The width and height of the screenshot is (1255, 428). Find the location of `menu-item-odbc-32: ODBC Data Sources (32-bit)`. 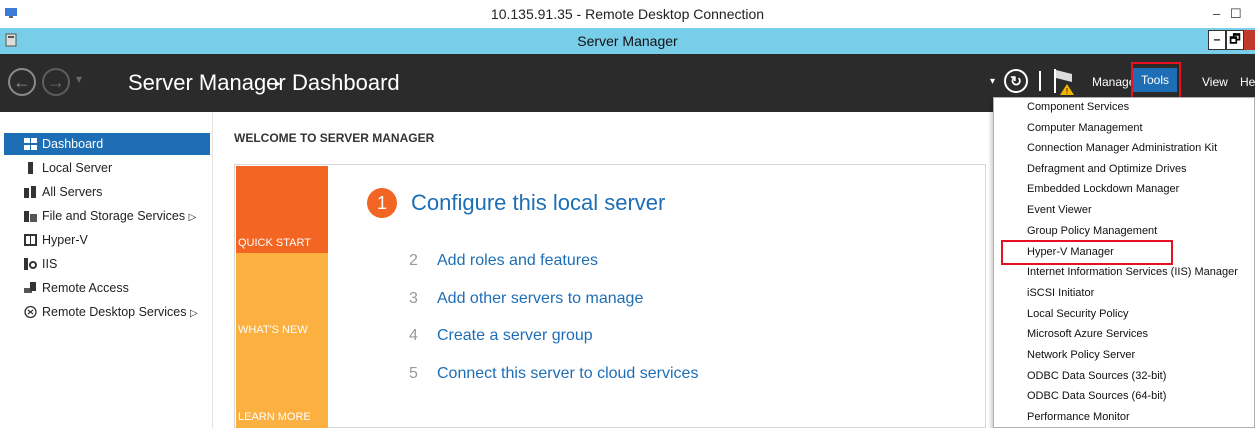

menu-item-odbc-32: ODBC Data Sources (32-bit) is located at coordinates (1096, 376).